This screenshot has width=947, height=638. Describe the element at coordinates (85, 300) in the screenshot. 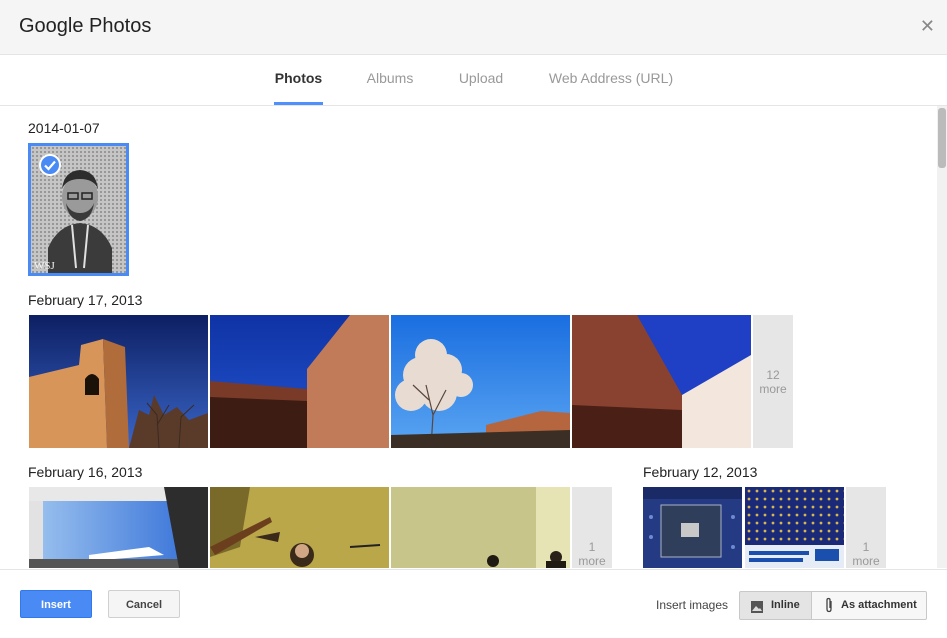

I see `date-heading: February 17, 2013` at that location.